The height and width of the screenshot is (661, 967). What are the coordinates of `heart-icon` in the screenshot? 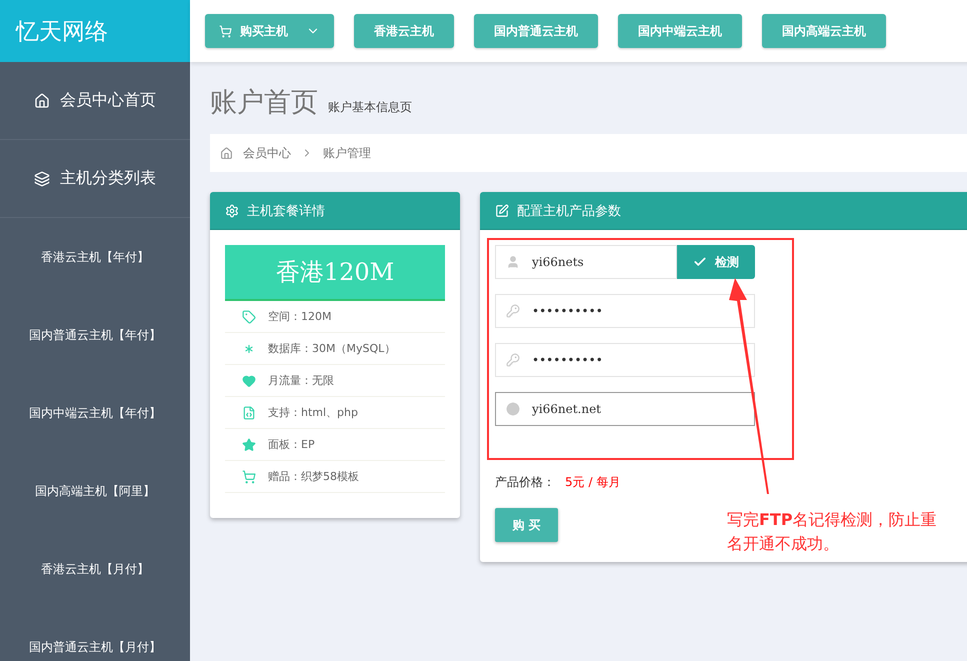 It's located at (249, 381).